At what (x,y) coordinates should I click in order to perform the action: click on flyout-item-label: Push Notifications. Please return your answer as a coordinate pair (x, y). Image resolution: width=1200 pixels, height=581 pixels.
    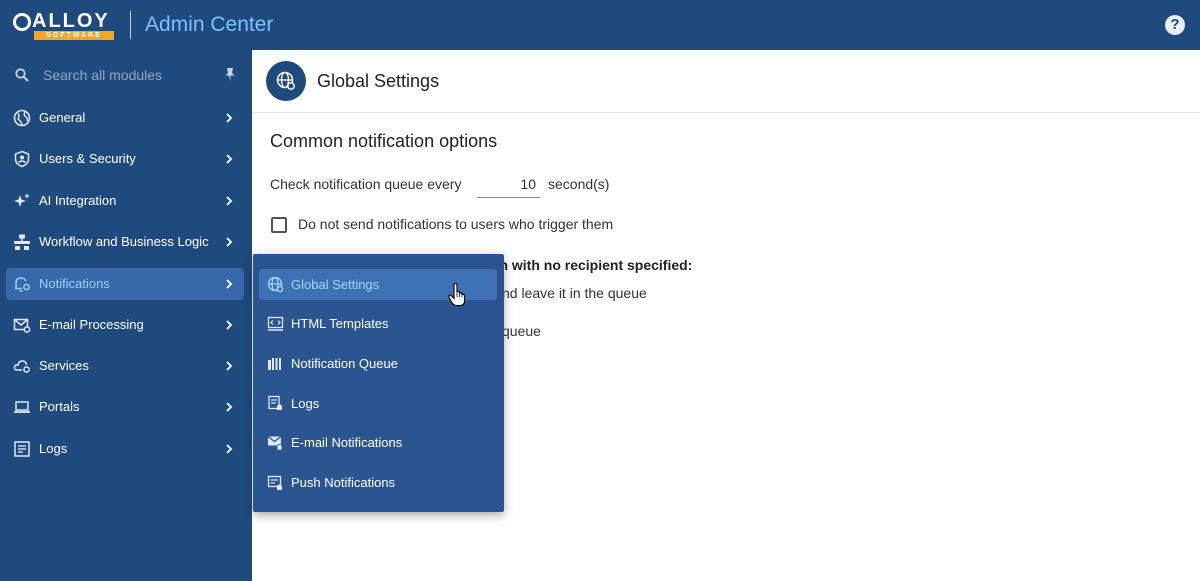
    Looking at the image, I should click on (343, 482).